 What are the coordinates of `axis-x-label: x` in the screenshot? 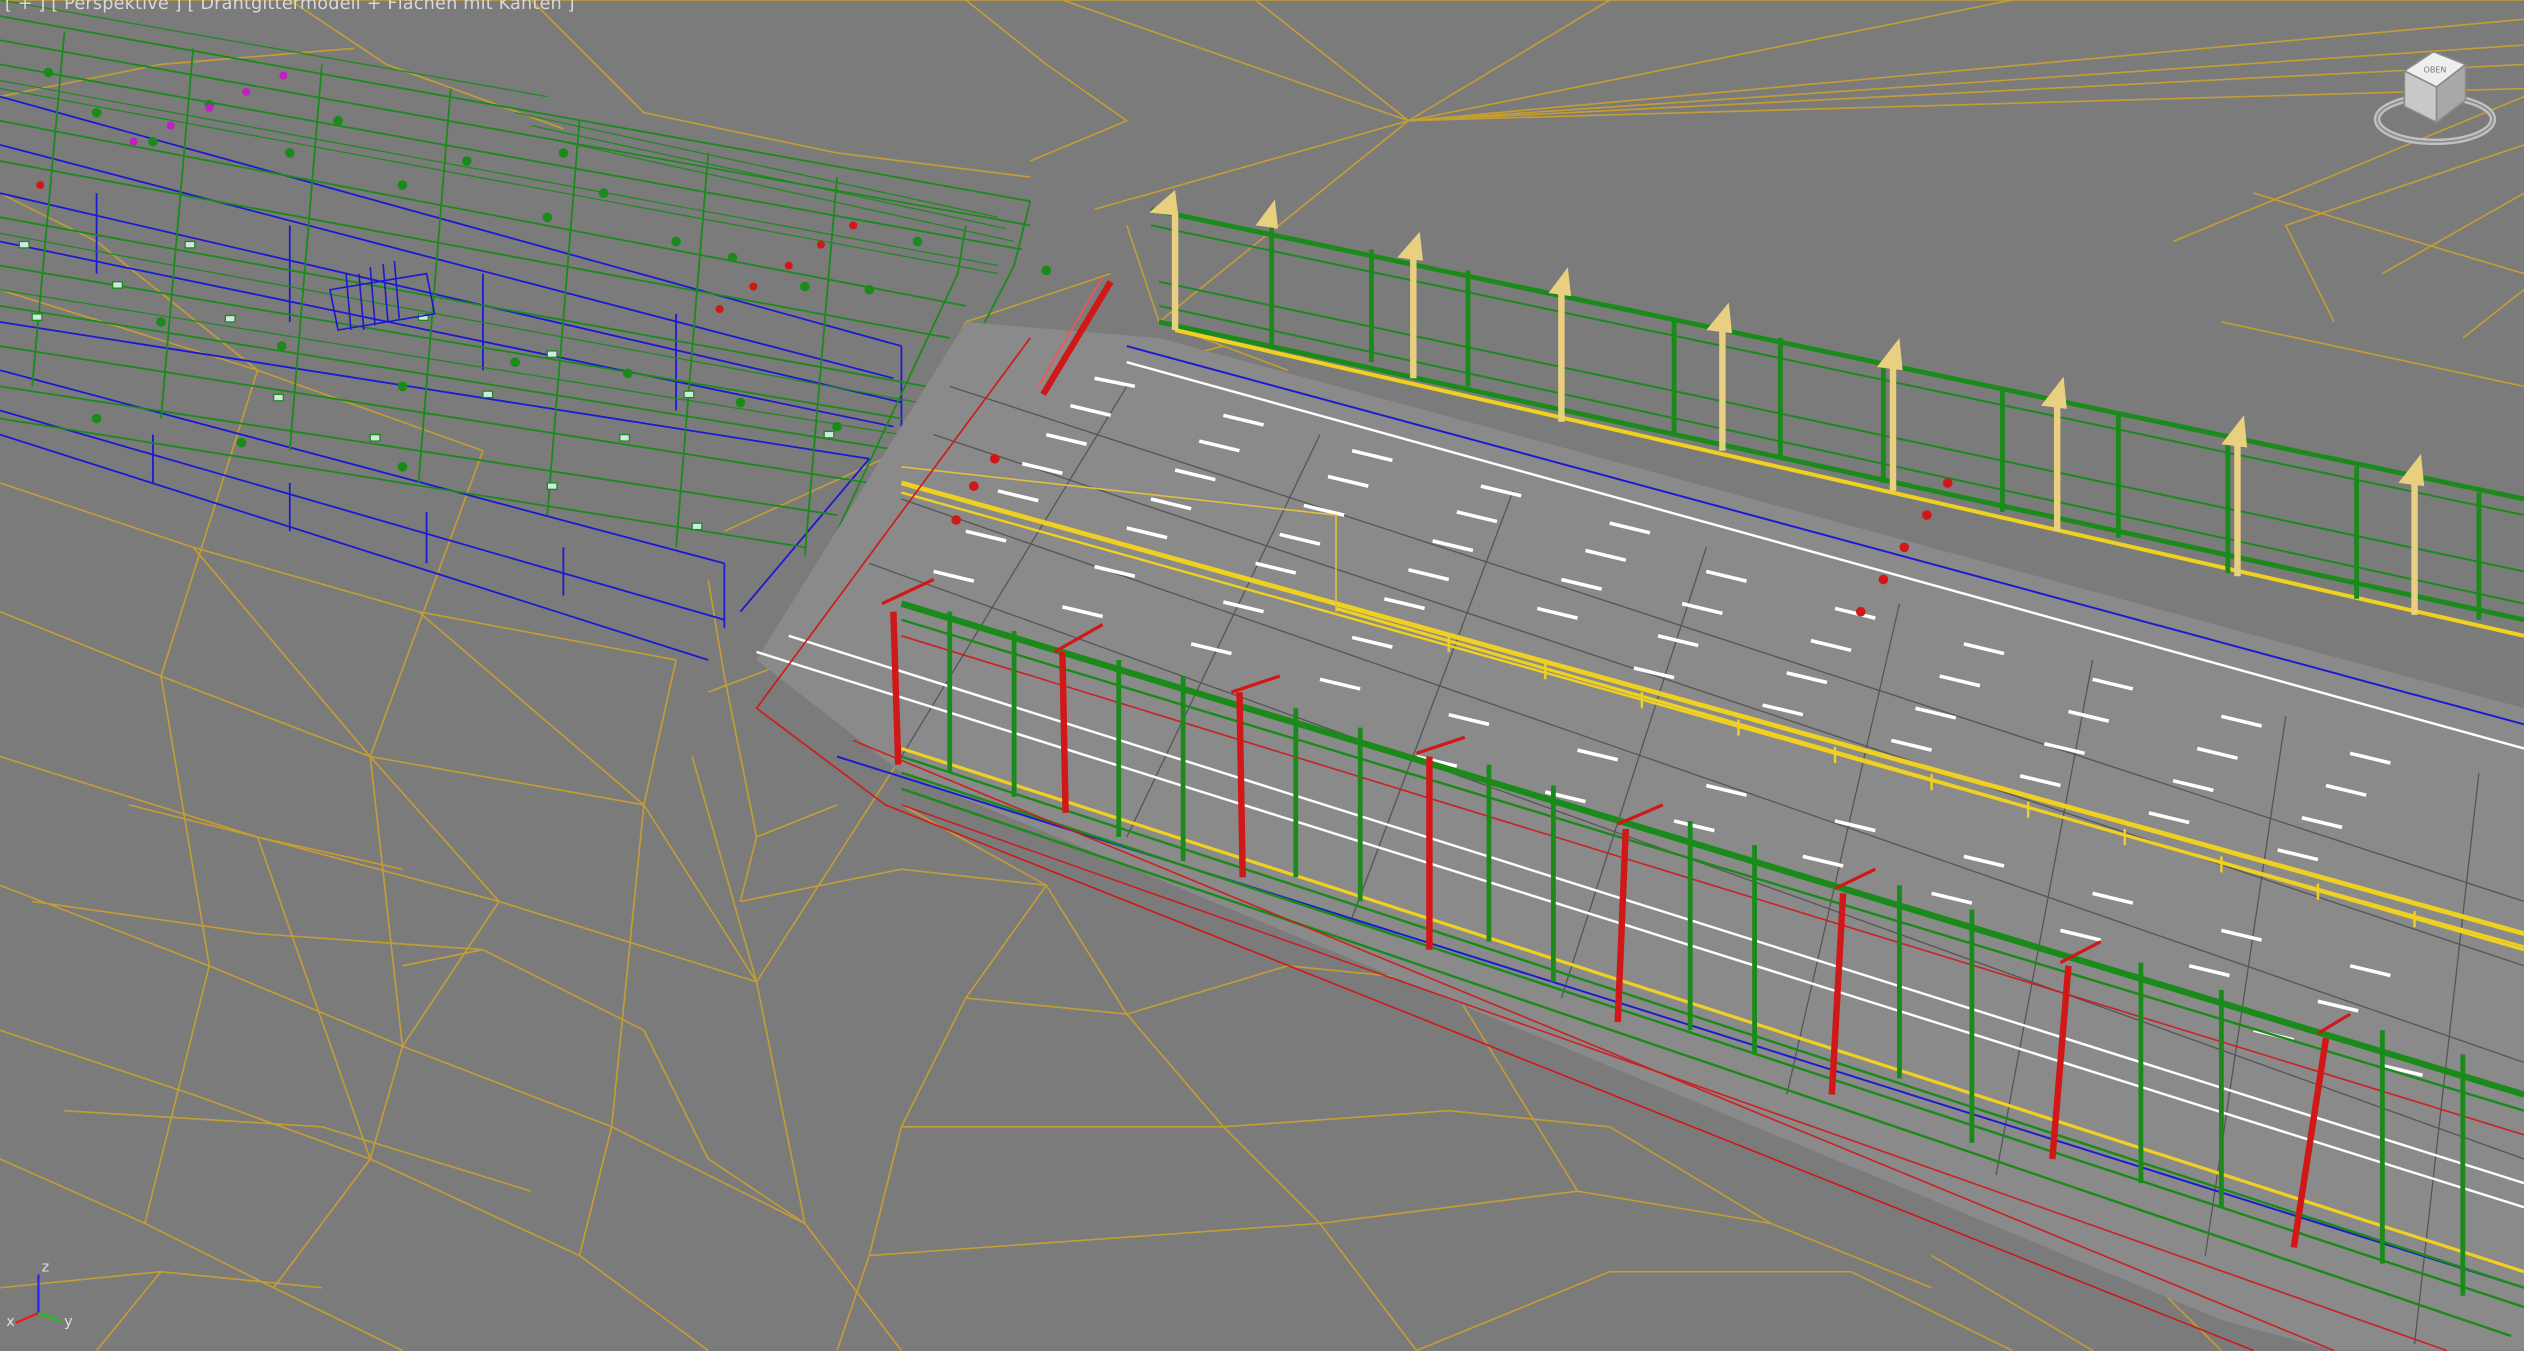 It's located at (10, 1322).